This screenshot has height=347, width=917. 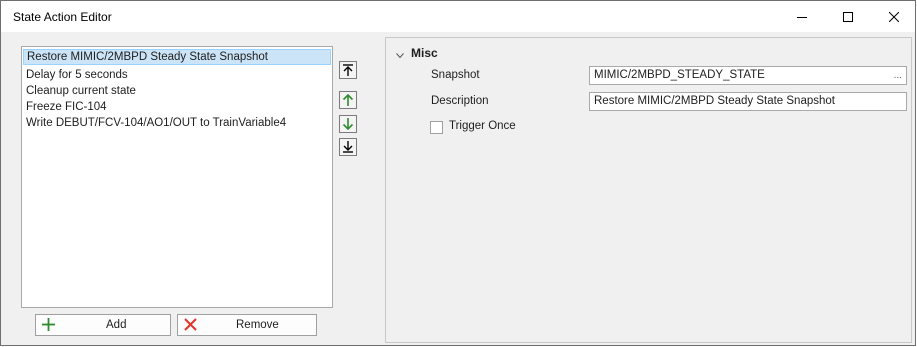 I want to click on title-bar: State Action Editor, so click(x=458, y=16).